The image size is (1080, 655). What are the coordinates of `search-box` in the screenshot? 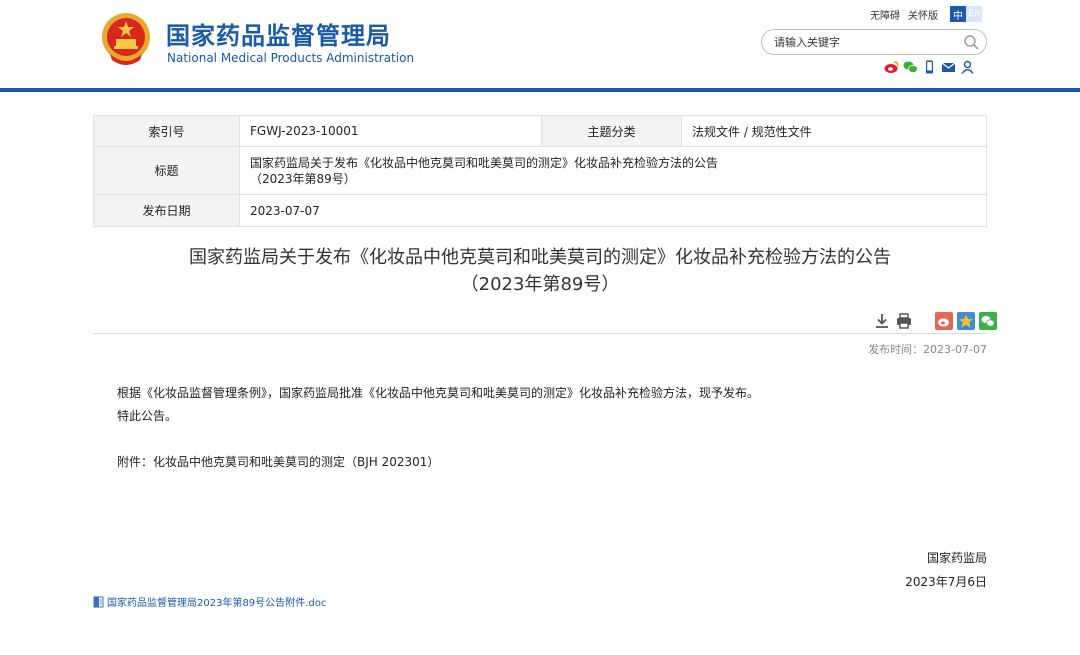 It's located at (874, 42).